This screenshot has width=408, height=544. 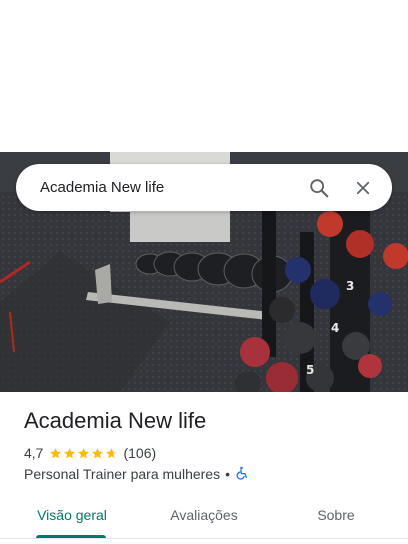 I want to click on place-category: Personal Trainer para mulheres, so click(x=122, y=474).